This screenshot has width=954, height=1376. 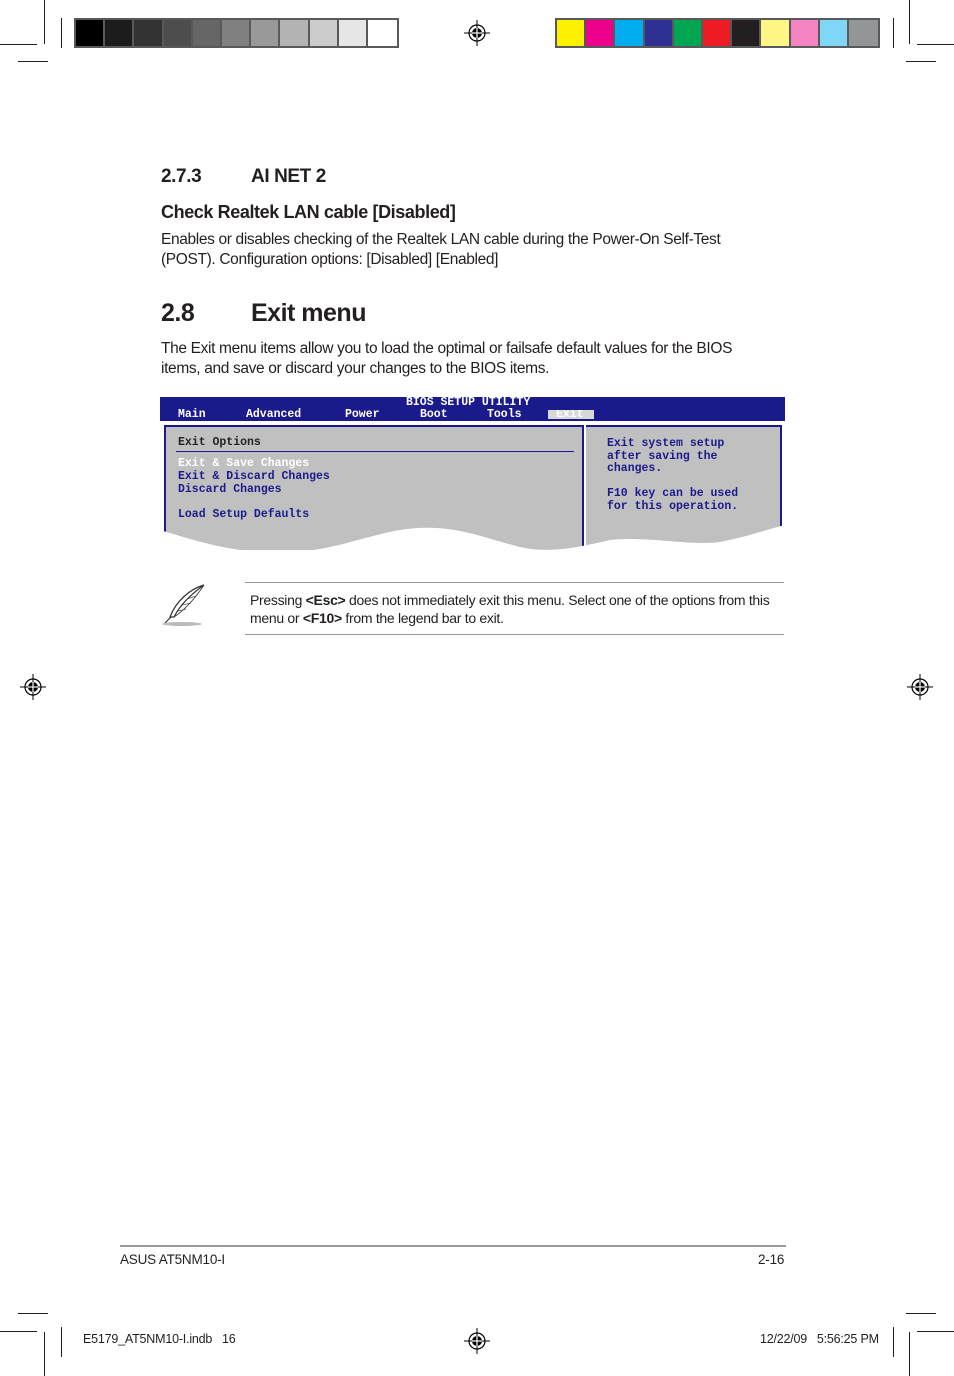 What do you see at coordinates (472, 541) in the screenshot?
I see `torn-edge` at bounding box center [472, 541].